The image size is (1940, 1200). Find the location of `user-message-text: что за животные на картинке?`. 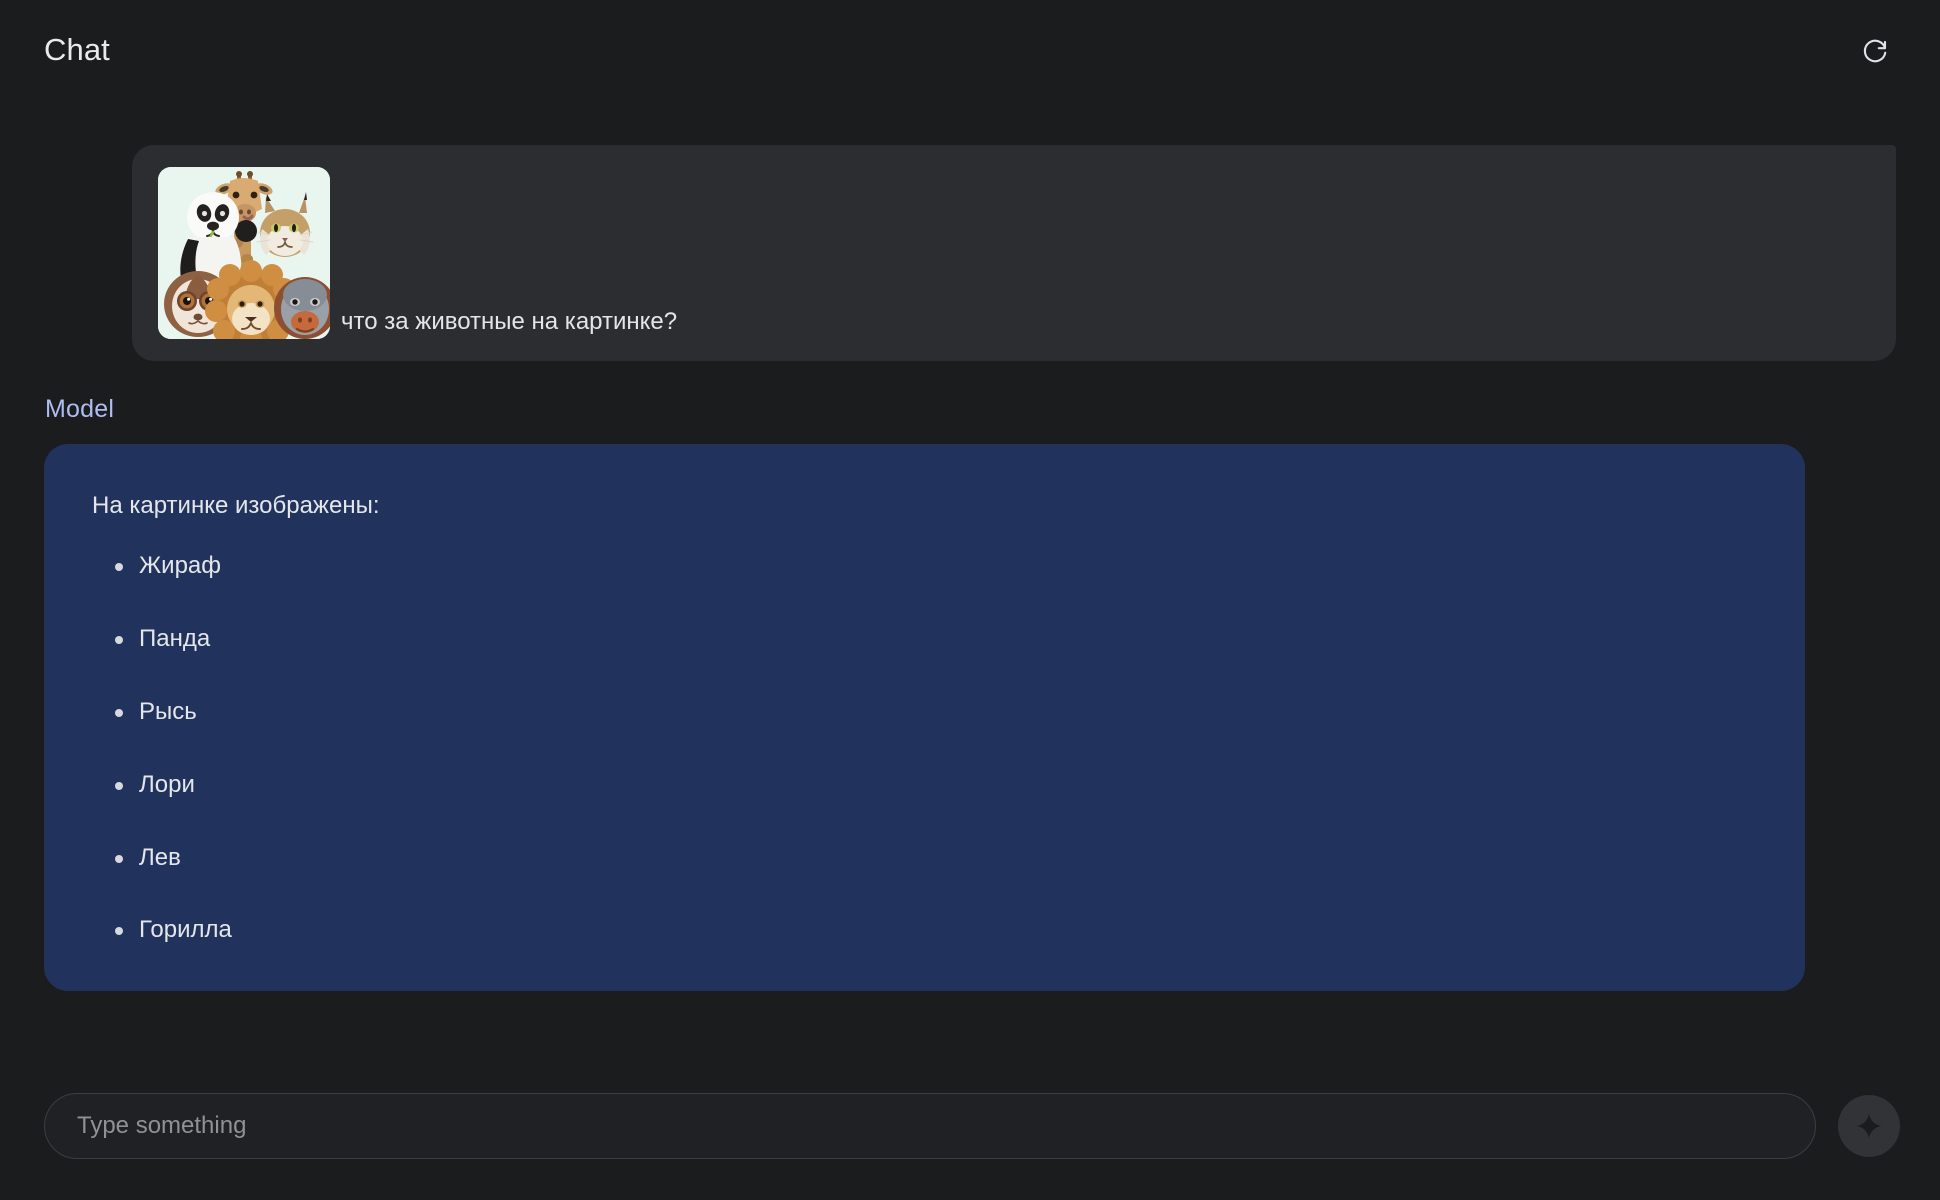

user-message-text: что за животные на картинке? is located at coordinates (509, 321).